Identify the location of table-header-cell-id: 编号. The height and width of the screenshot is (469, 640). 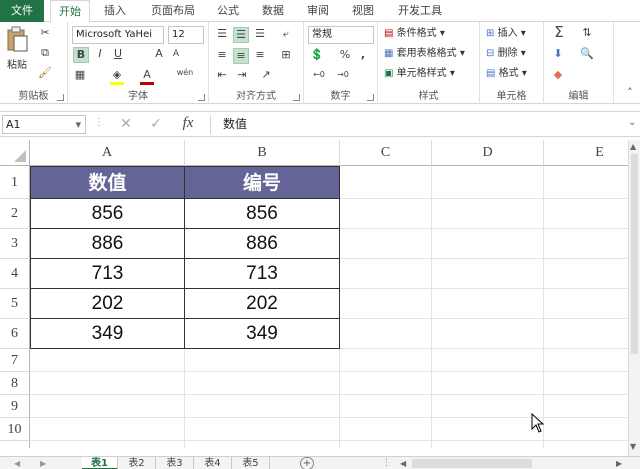
(262, 182).